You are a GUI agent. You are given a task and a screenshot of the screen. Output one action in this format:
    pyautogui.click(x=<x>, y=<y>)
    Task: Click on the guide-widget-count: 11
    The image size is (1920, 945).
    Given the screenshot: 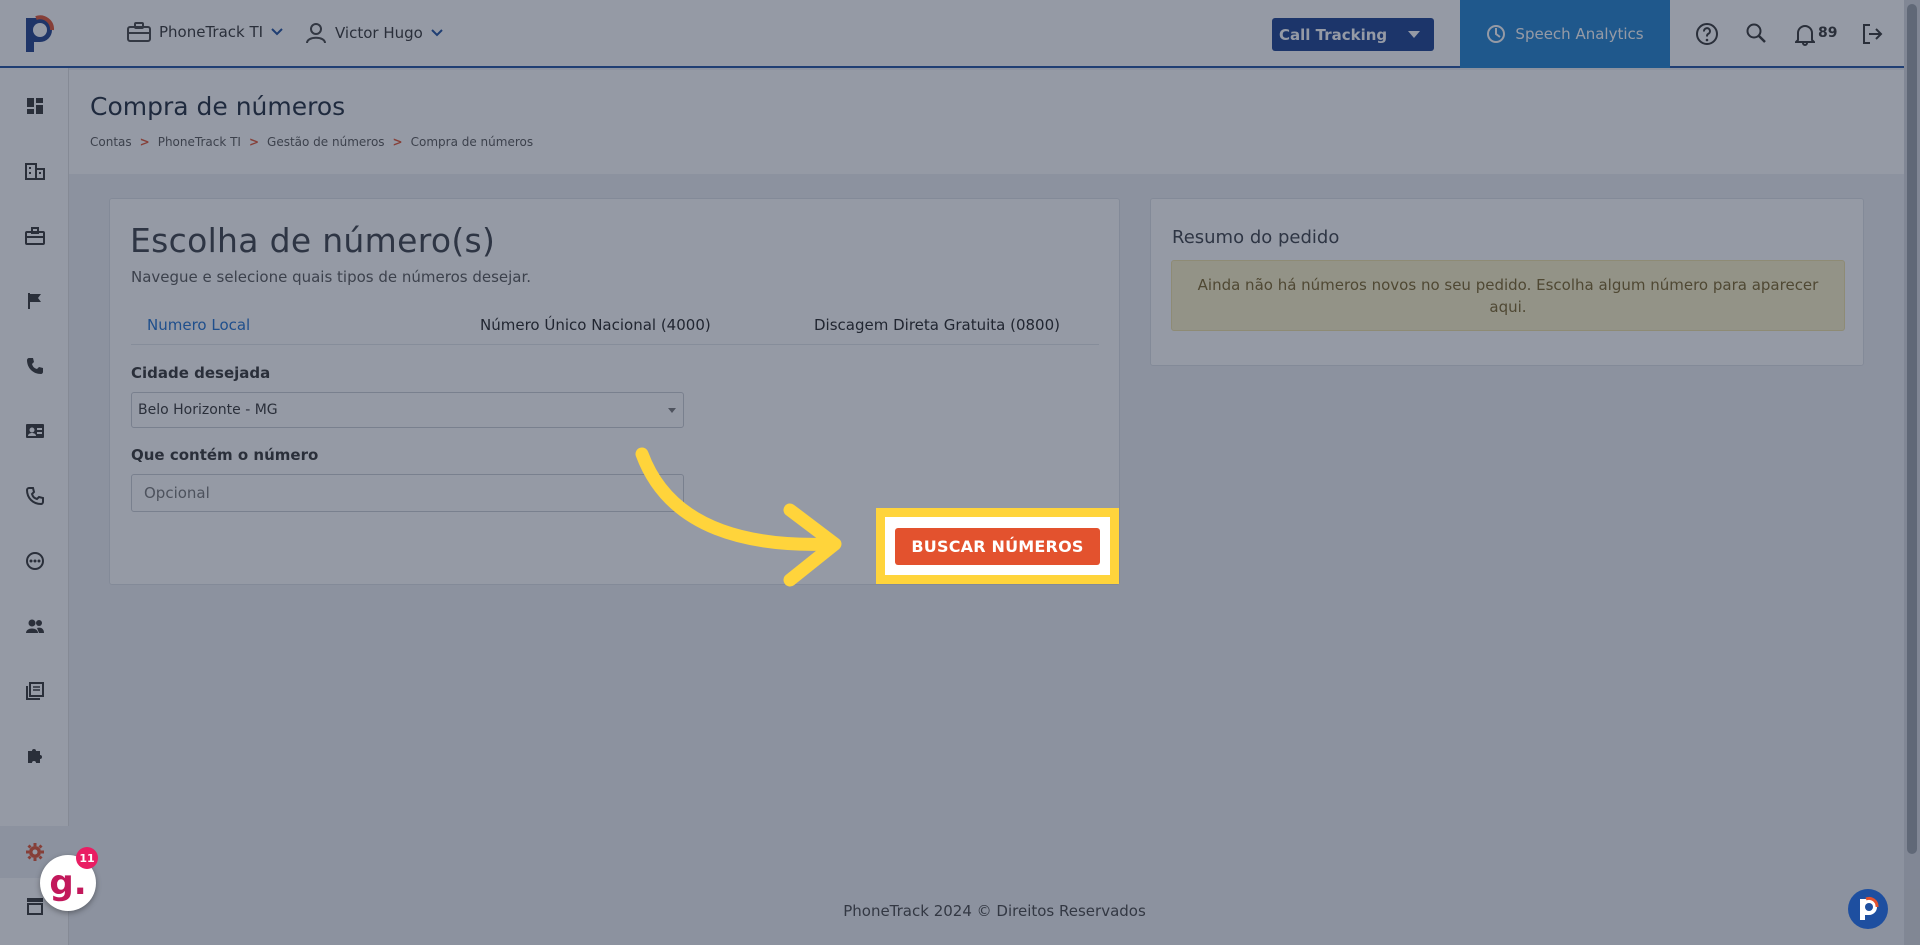 What is the action you would take?
    pyautogui.click(x=87, y=858)
    